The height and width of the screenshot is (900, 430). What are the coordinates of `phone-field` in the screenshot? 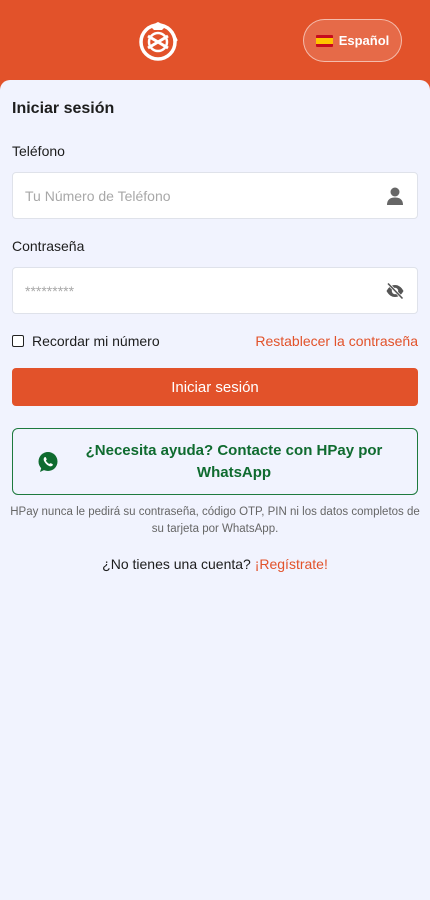 It's located at (215, 195).